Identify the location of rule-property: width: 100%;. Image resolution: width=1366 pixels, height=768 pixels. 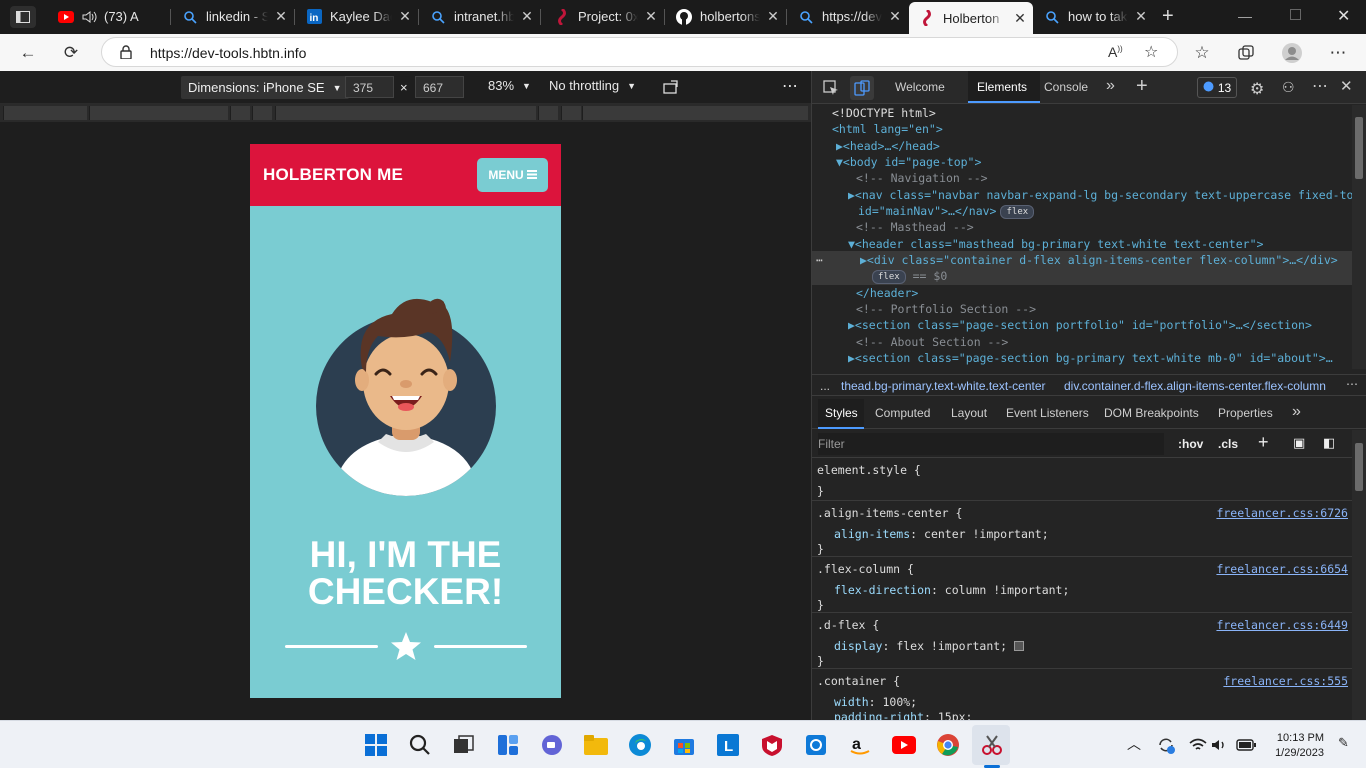
(875, 702).